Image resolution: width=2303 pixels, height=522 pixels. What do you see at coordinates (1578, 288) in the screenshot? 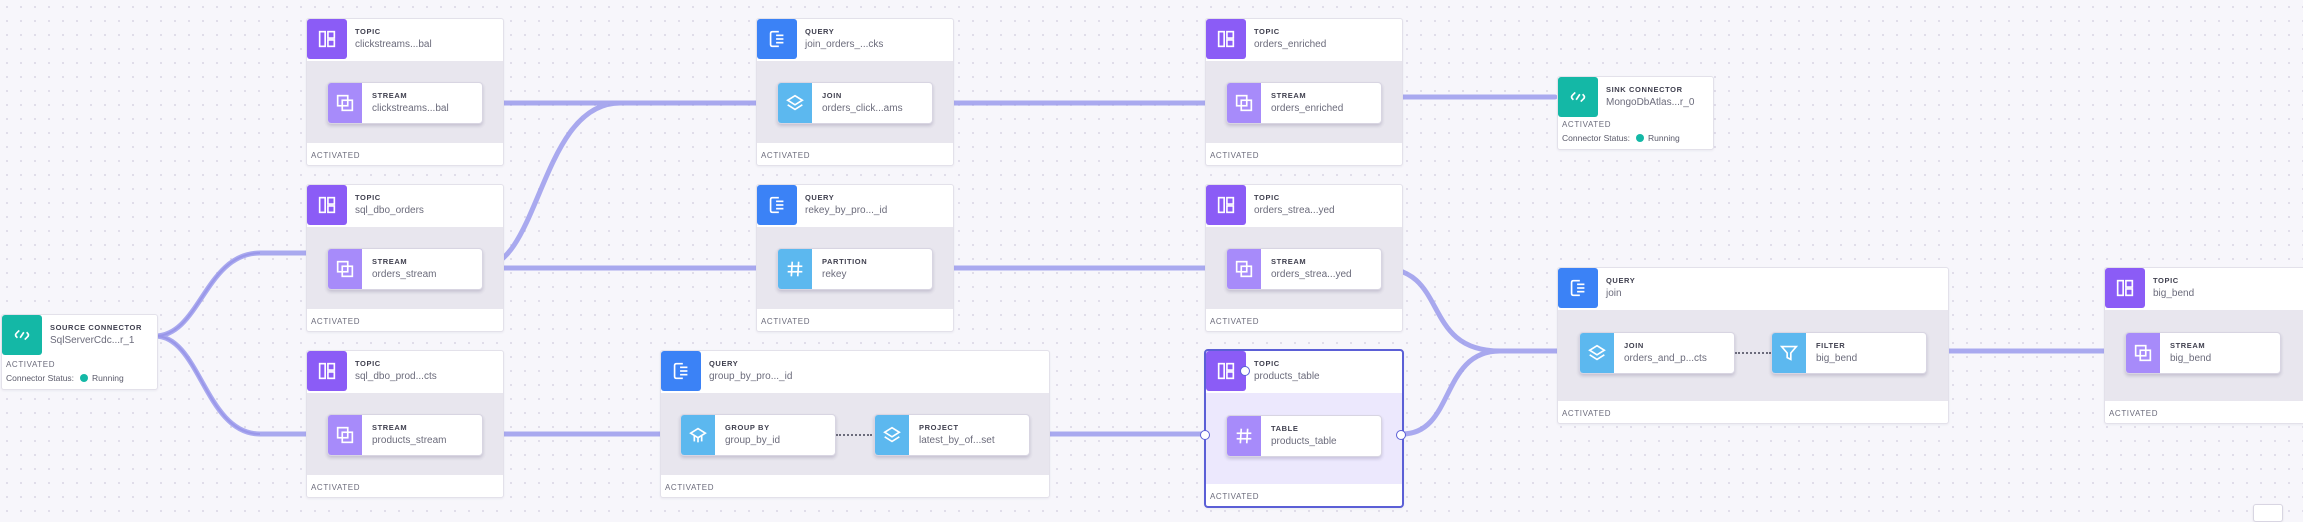
I see `query-icon` at bounding box center [1578, 288].